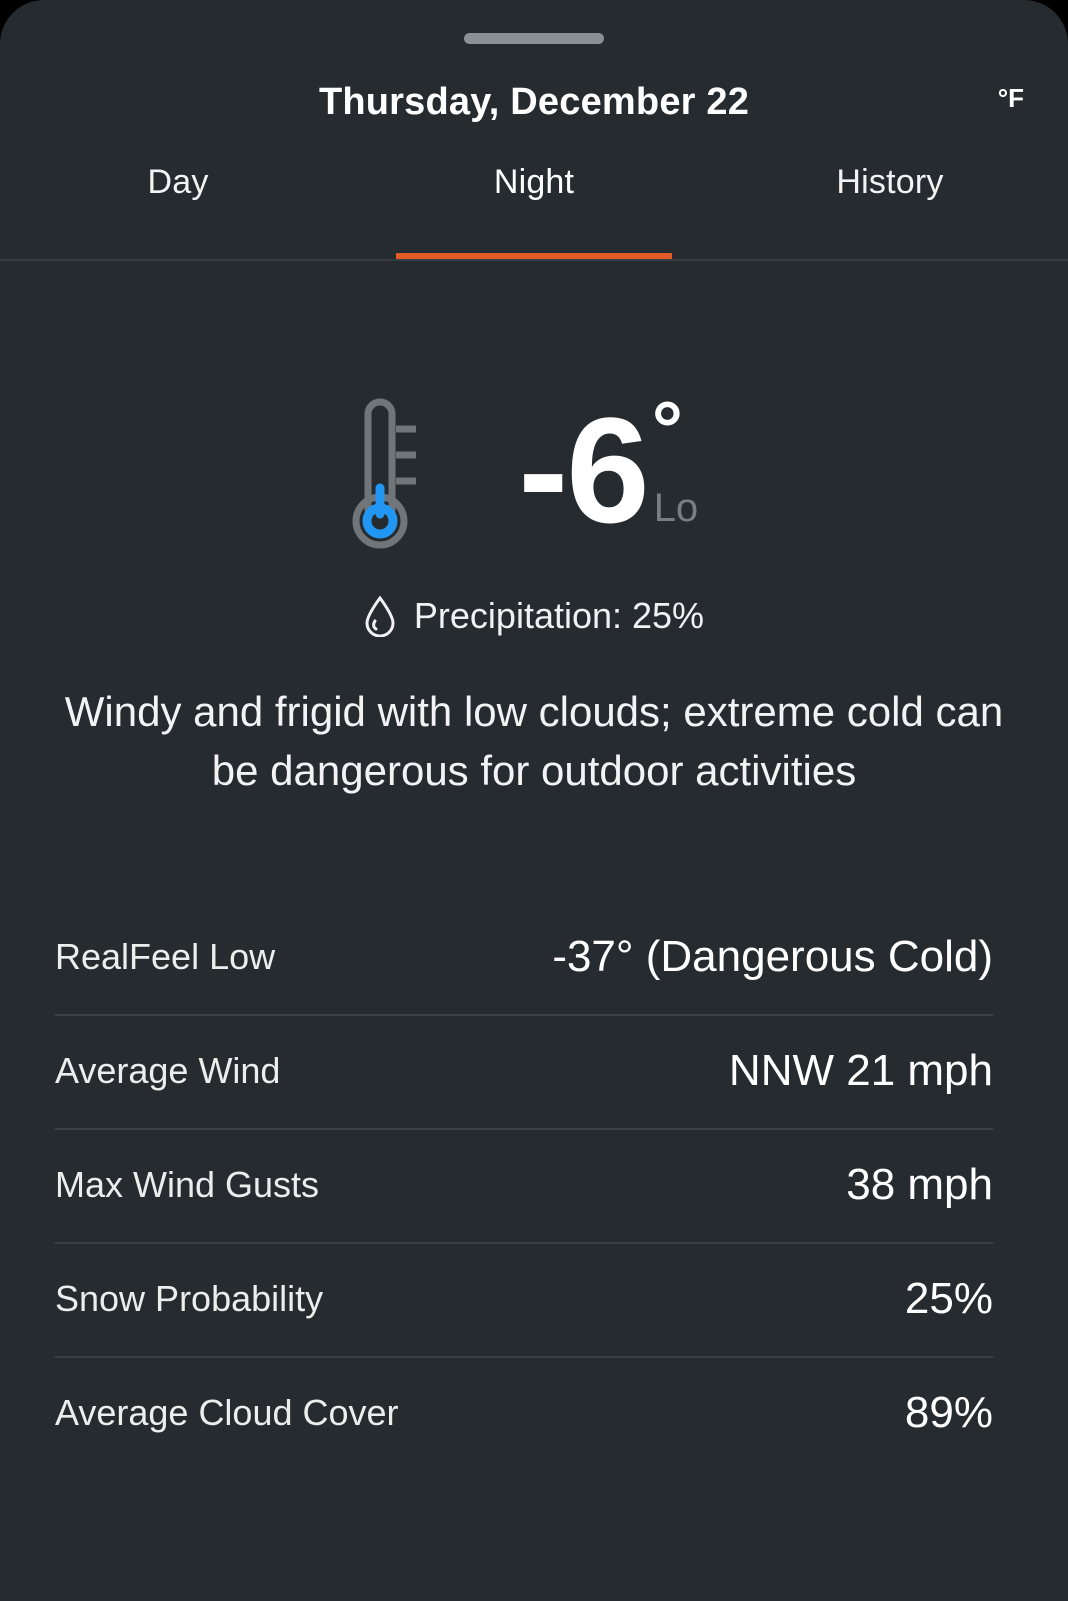  I want to click on sheet-drag-handle-area, so click(534, 29).